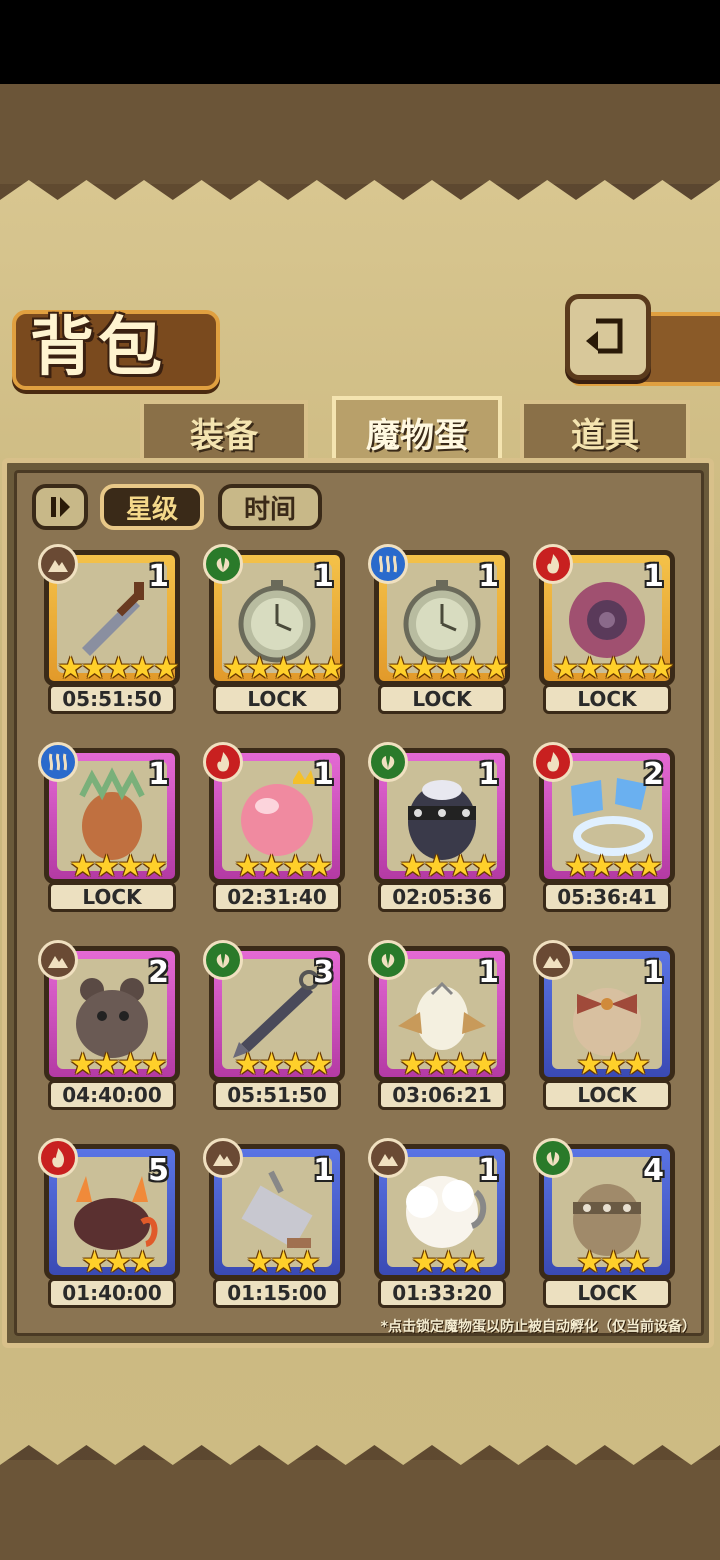 The height and width of the screenshot is (1560, 720). What do you see at coordinates (442, 1293) in the screenshot?
I see `hatch-timer-label: 01:33:20` at bounding box center [442, 1293].